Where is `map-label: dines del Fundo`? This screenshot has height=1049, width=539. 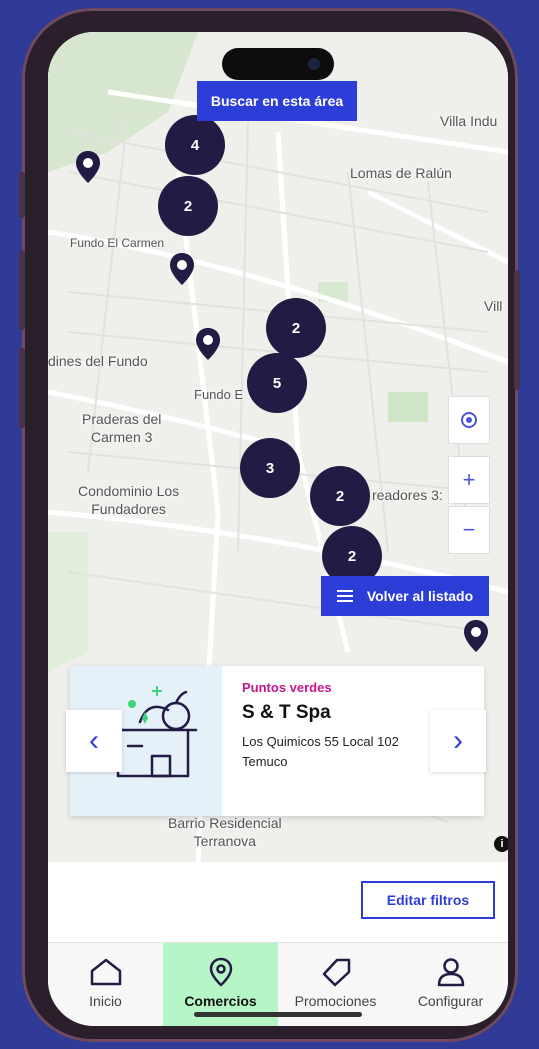 map-label: dines del Fundo is located at coordinates (98, 361).